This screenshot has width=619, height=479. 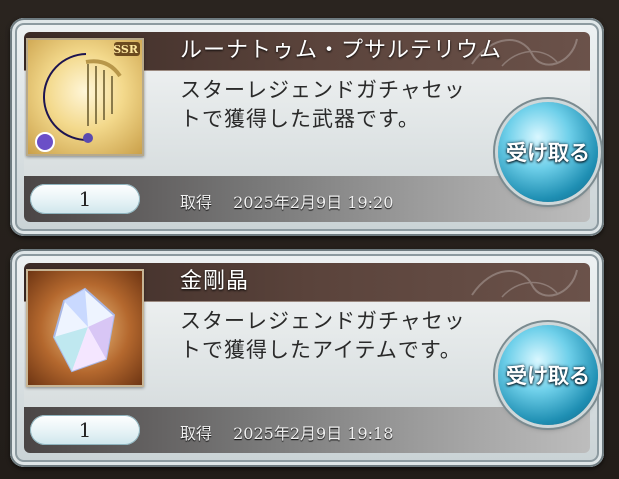 What do you see at coordinates (313, 202) in the screenshot?
I see `acquired-time: 2025年2月9日 19:20` at bounding box center [313, 202].